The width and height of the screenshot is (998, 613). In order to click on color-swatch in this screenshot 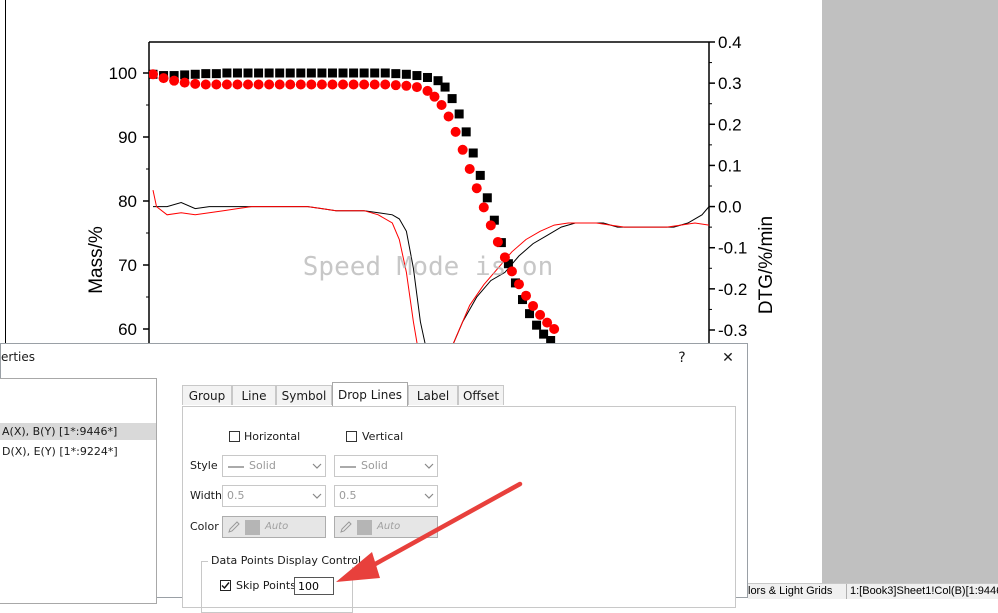, I will do `click(364, 527)`.